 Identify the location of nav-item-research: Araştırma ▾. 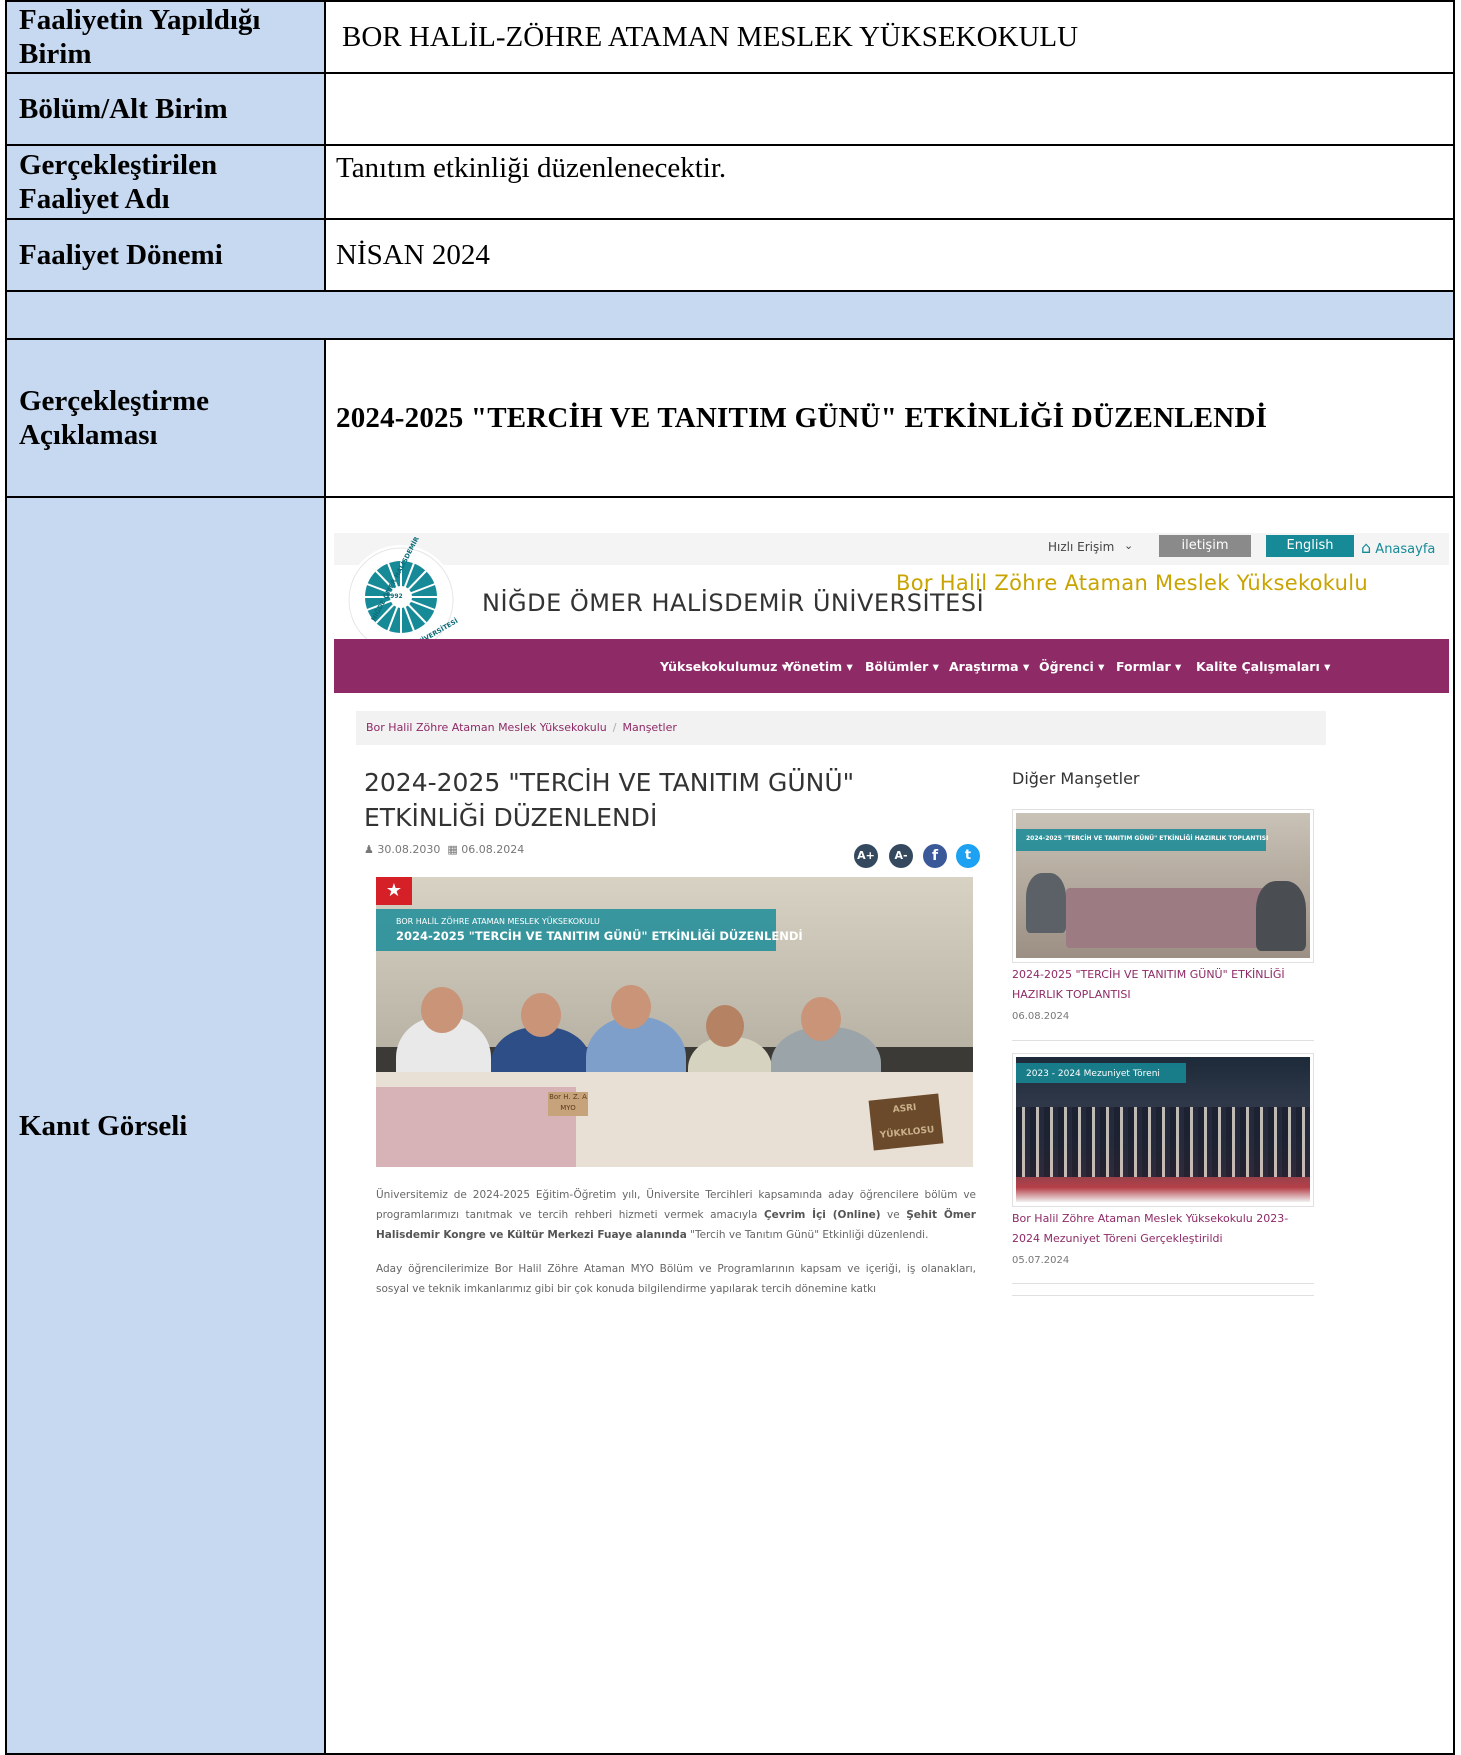
(989, 666).